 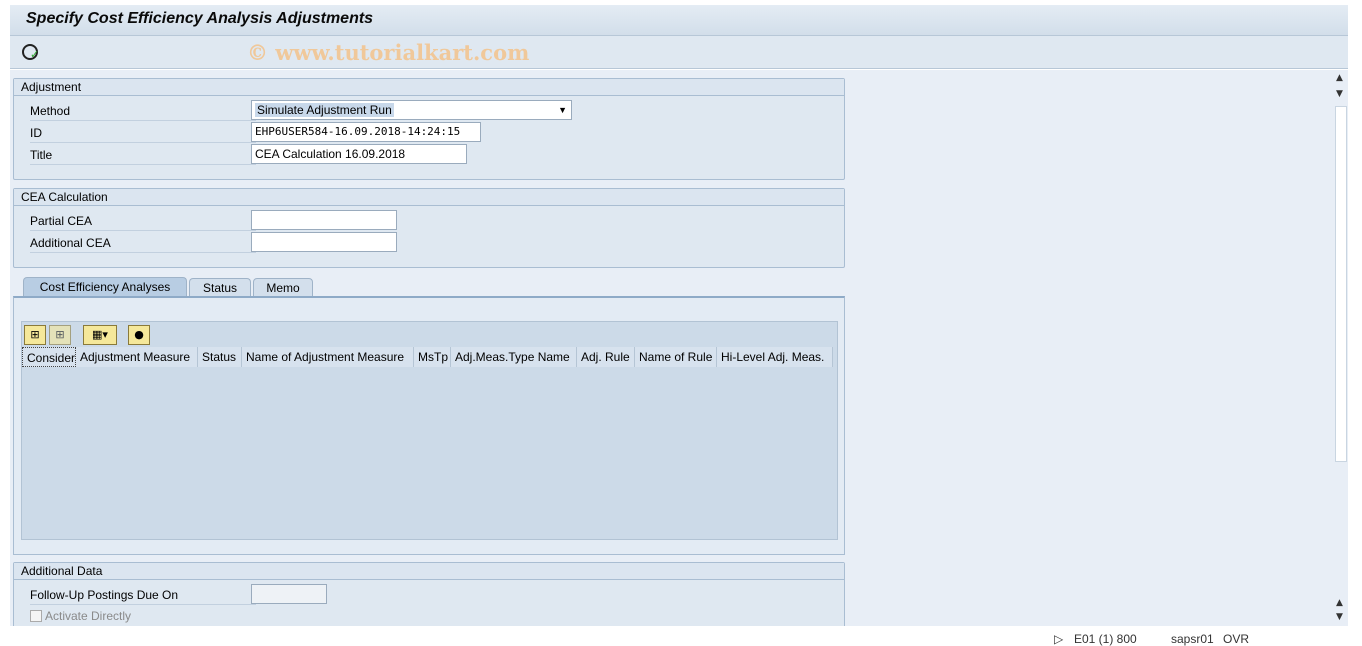 I want to click on layout-menu-icon: ▦▾, so click(x=100, y=335).